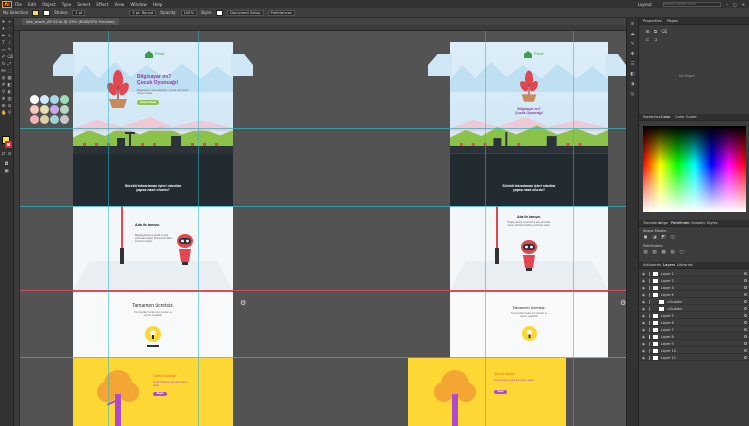 Image resolution: width=749 pixels, height=426 pixels. Describe the element at coordinates (9, 71) in the screenshot. I see `free-transform-icon: ⬚` at that location.